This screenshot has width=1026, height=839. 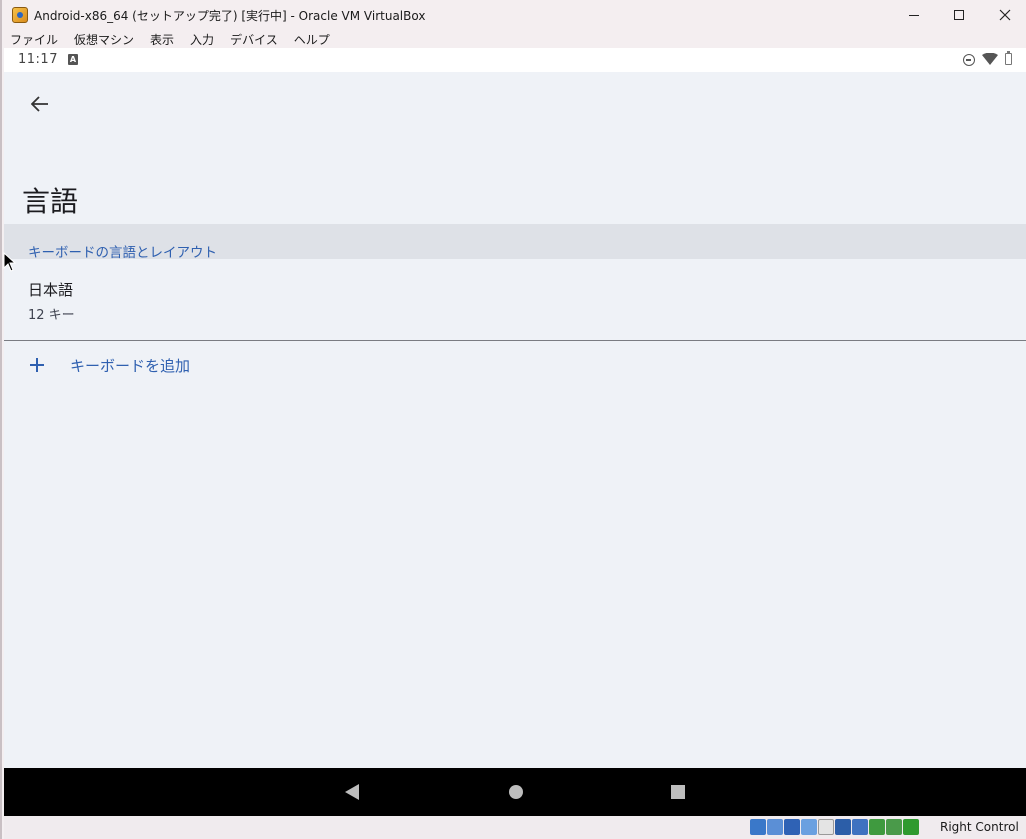 I want to click on do-not-disturb-icon, so click(x=969, y=60).